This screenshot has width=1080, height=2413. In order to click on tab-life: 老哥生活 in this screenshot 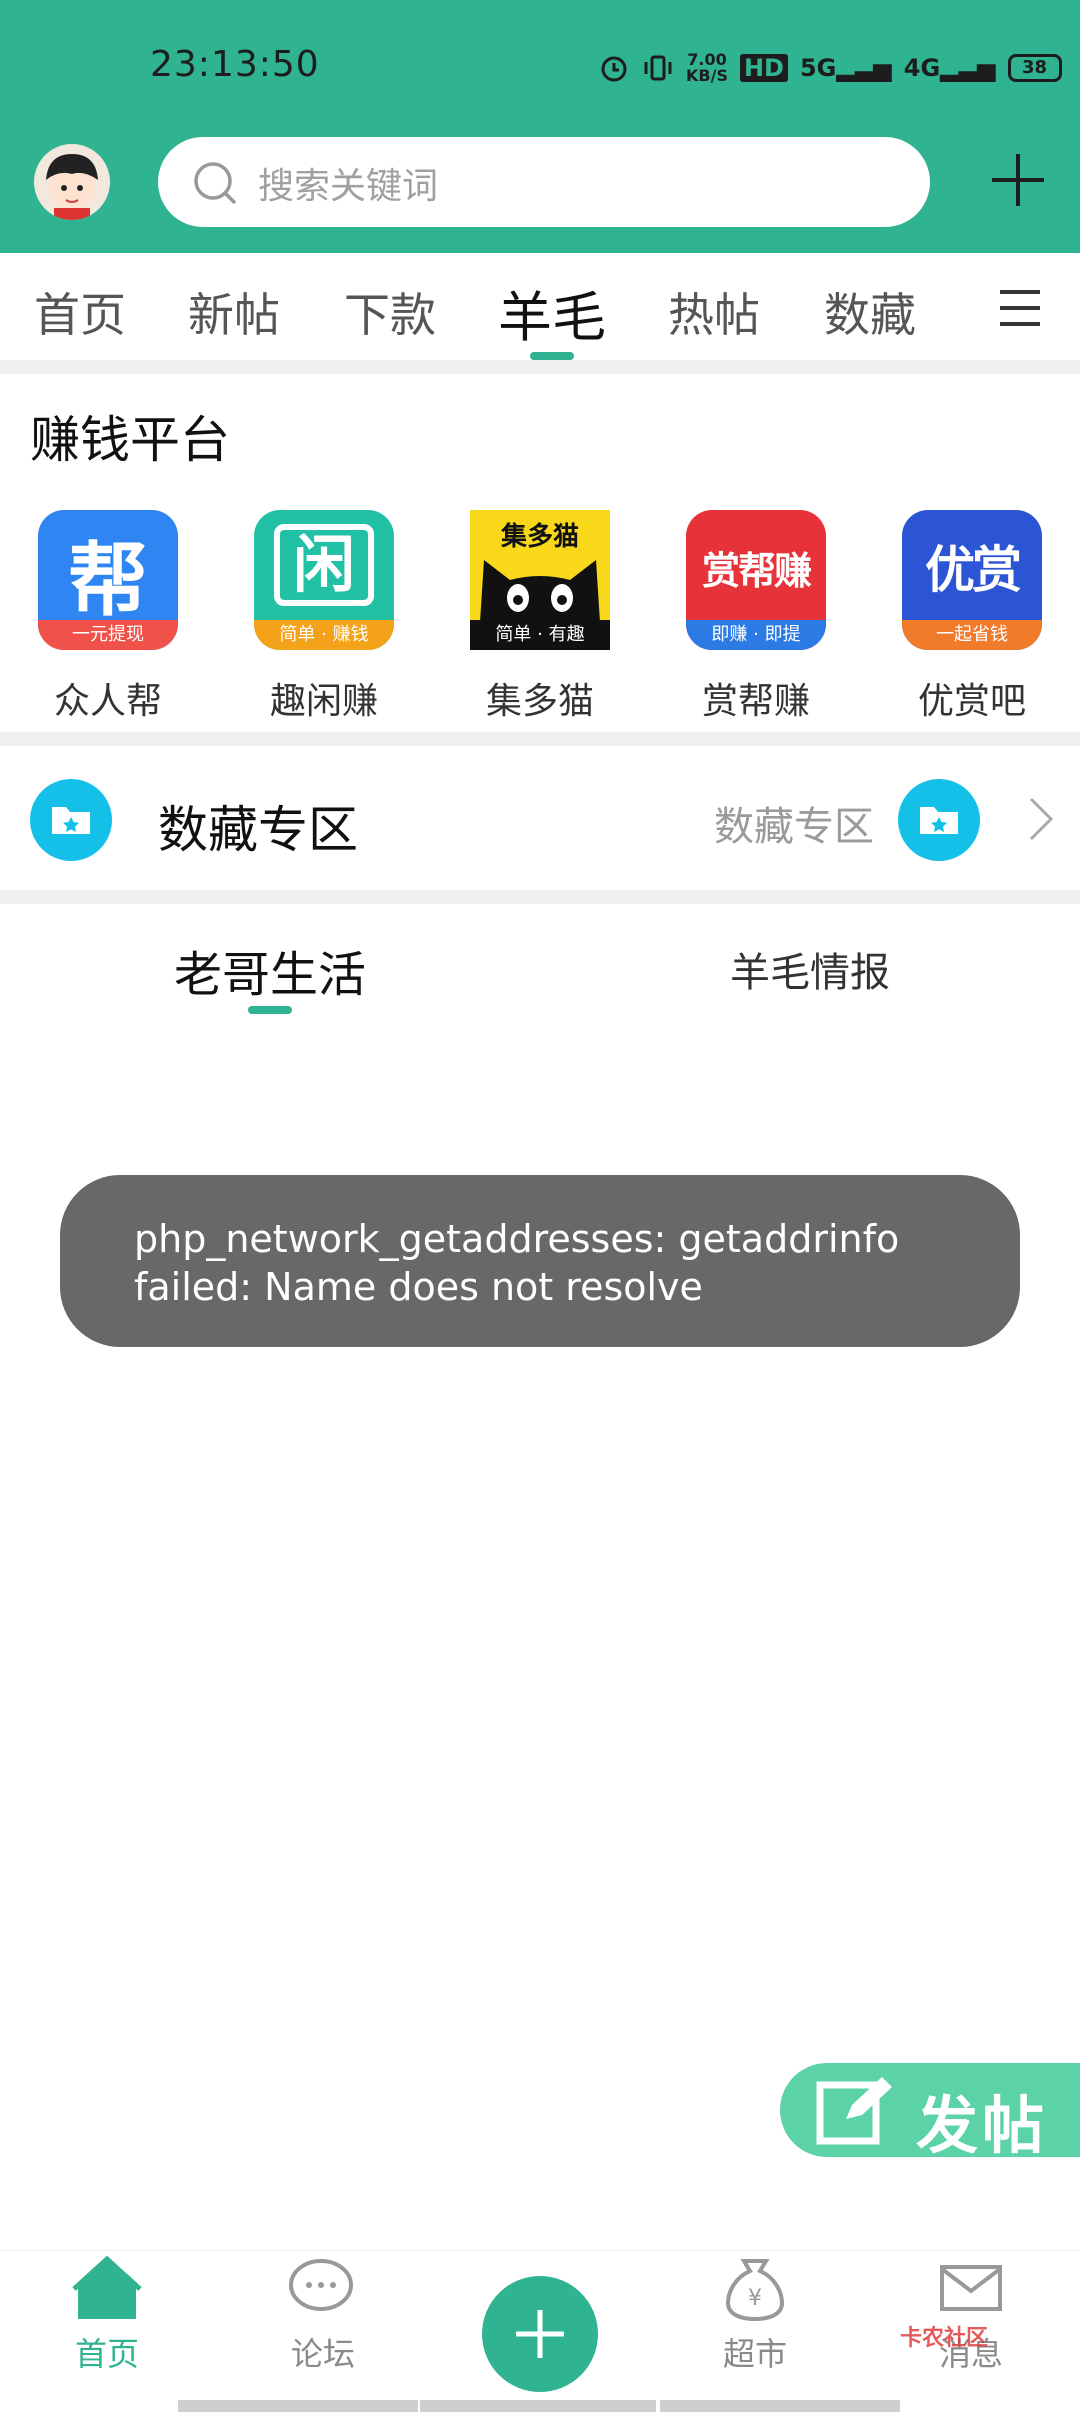, I will do `click(270, 970)`.